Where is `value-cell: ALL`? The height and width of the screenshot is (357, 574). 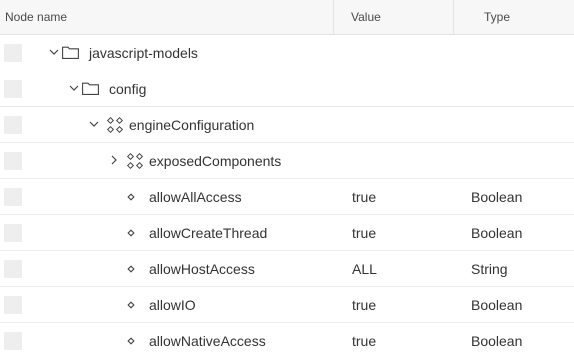
value-cell: ALL is located at coordinates (364, 268).